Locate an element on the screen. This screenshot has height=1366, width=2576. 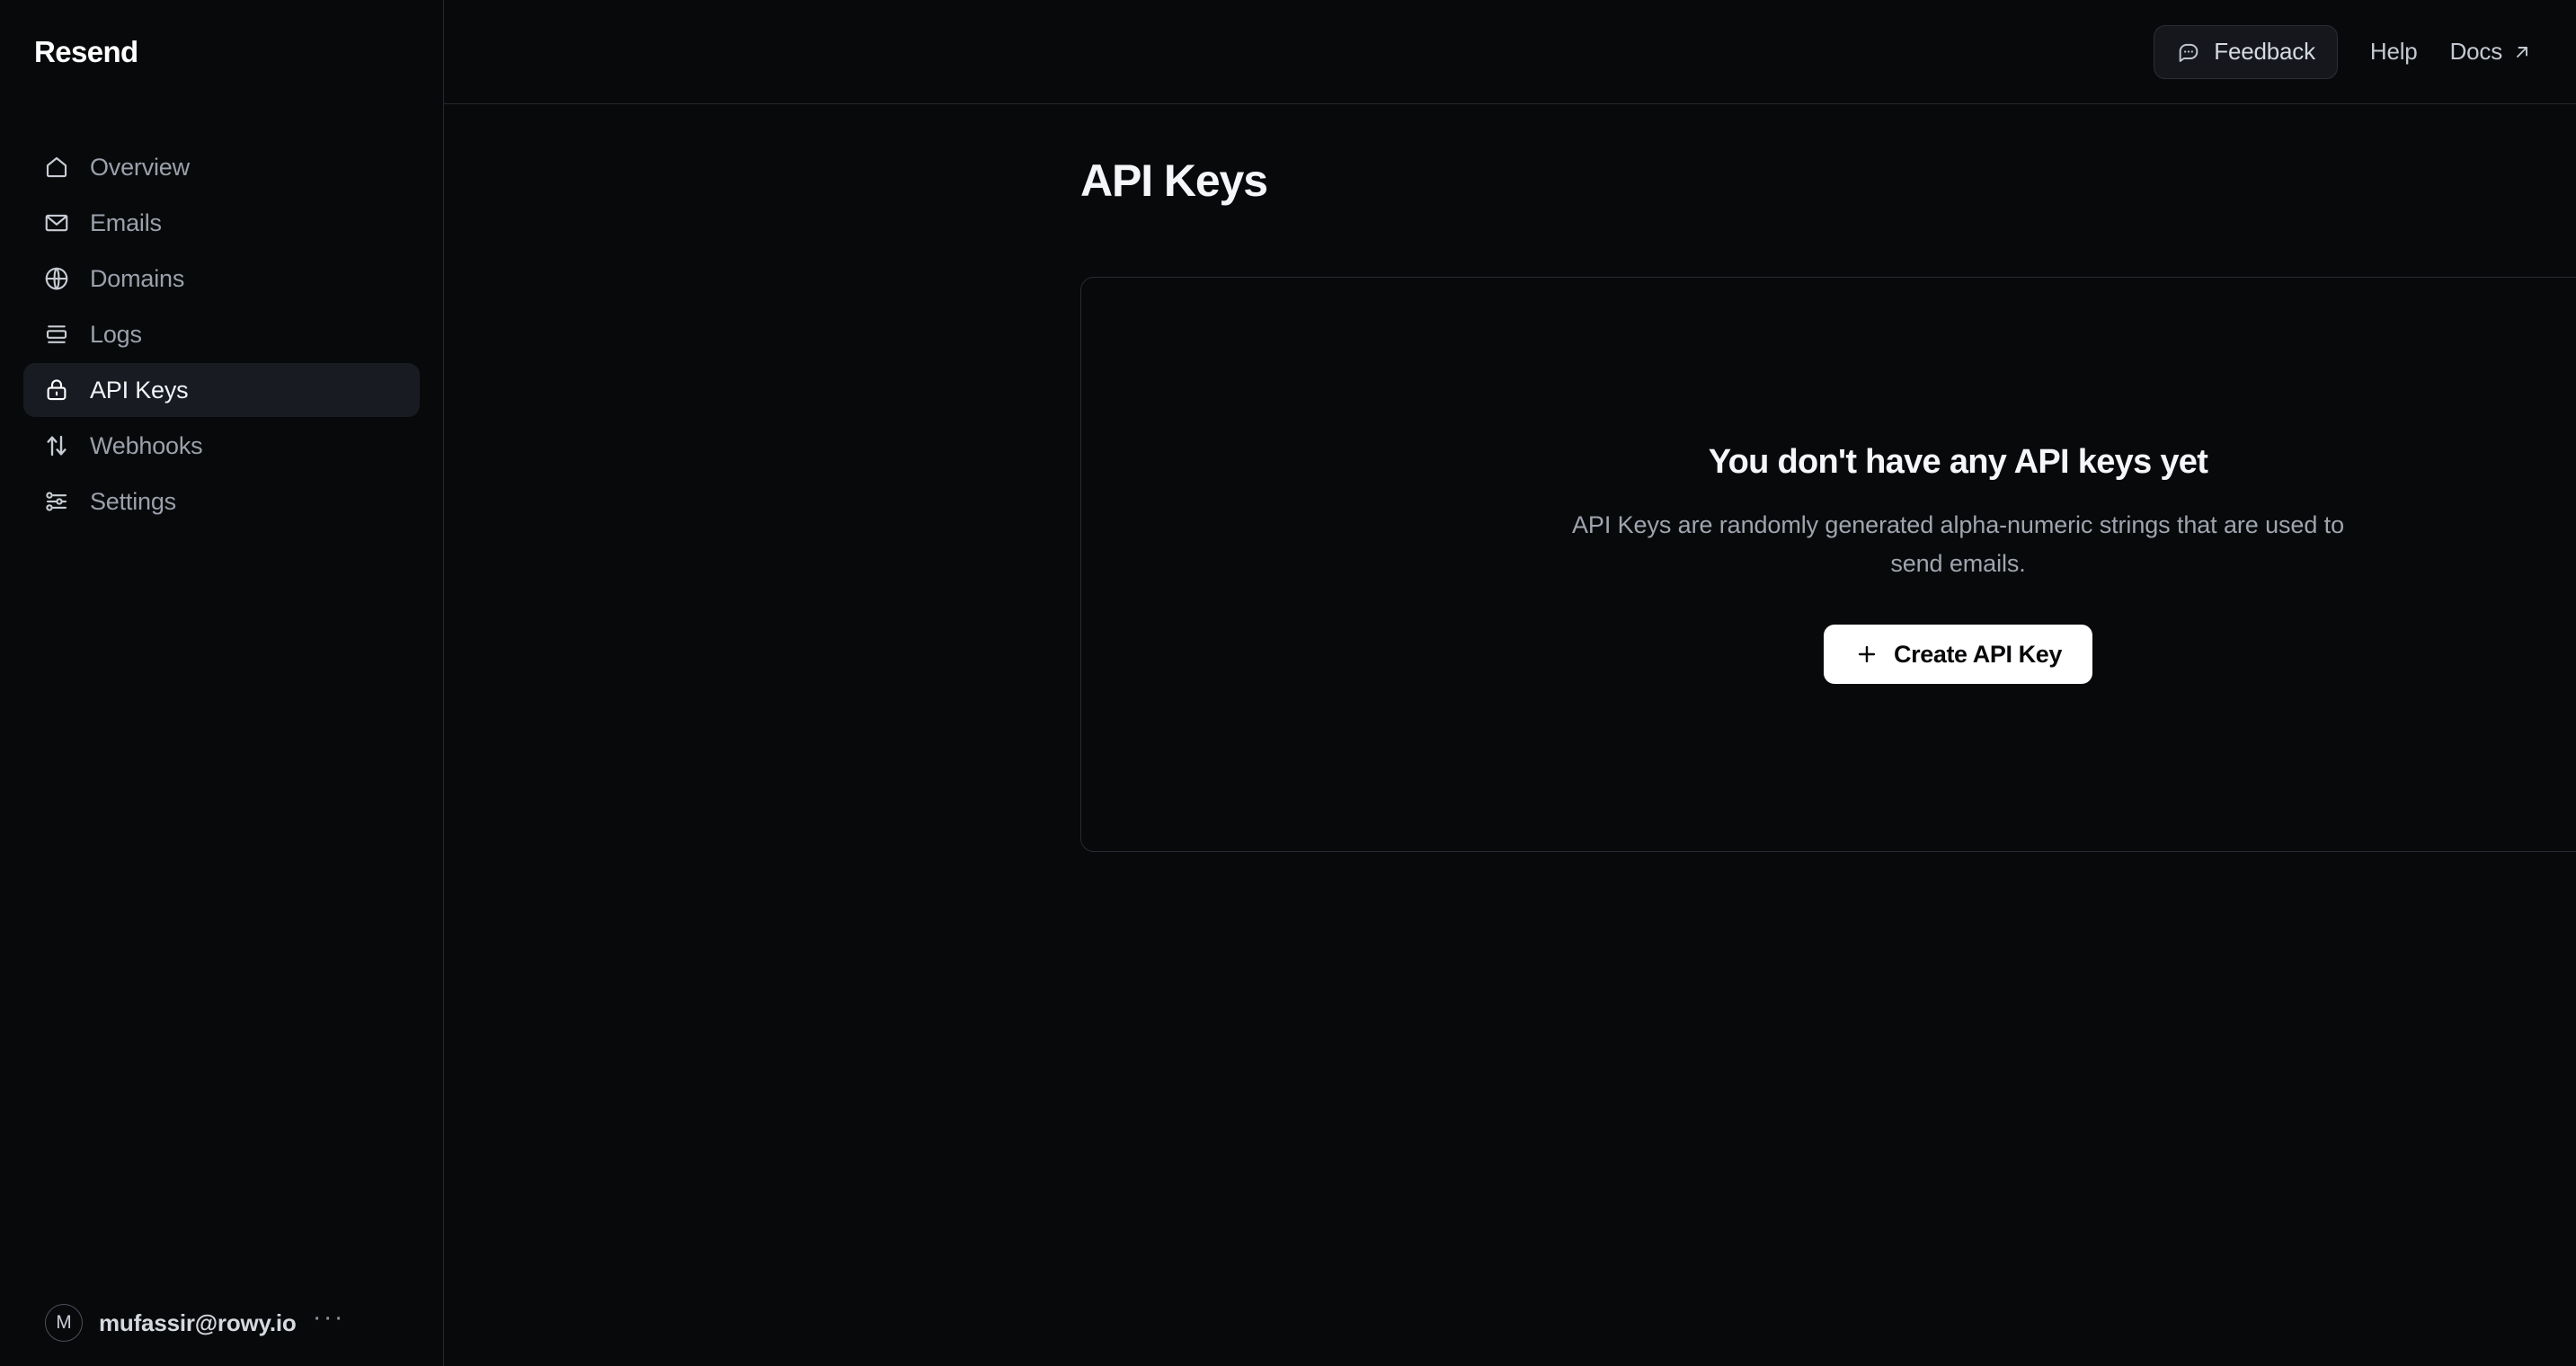
feedback-button: Feedback is located at coordinates (2246, 51).